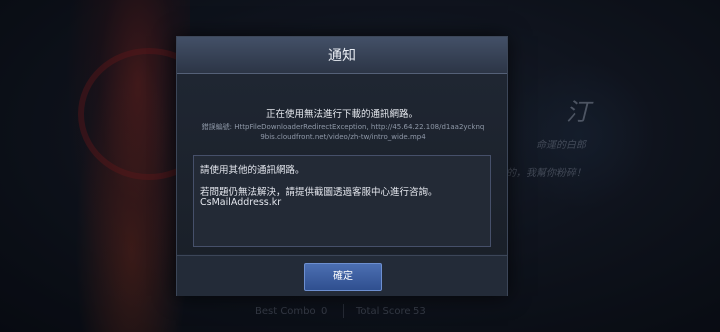  I want to click on dialog-headline: 正在使用無法進行下載的通訊網路。, so click(341, 114).